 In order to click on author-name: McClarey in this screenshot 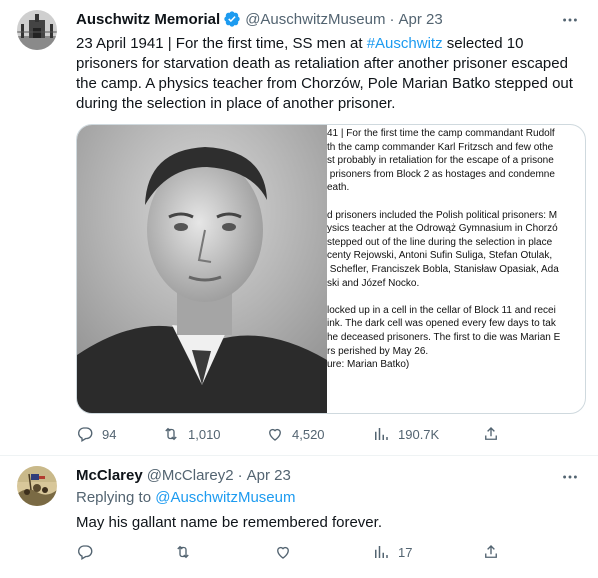, I will do `click(109, 475)`.